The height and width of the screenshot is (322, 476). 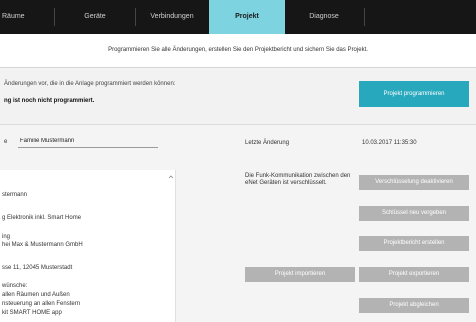 I want to click on details-scrollbar, so click(x=171, y=246).